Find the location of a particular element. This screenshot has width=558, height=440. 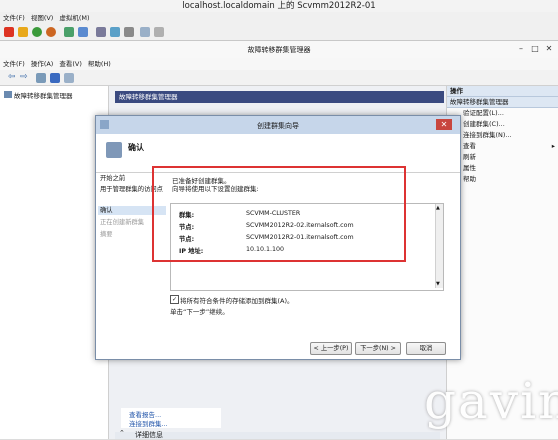

actions-subheader: 故障转移群集管理器 is located at coordinates (502, 102).